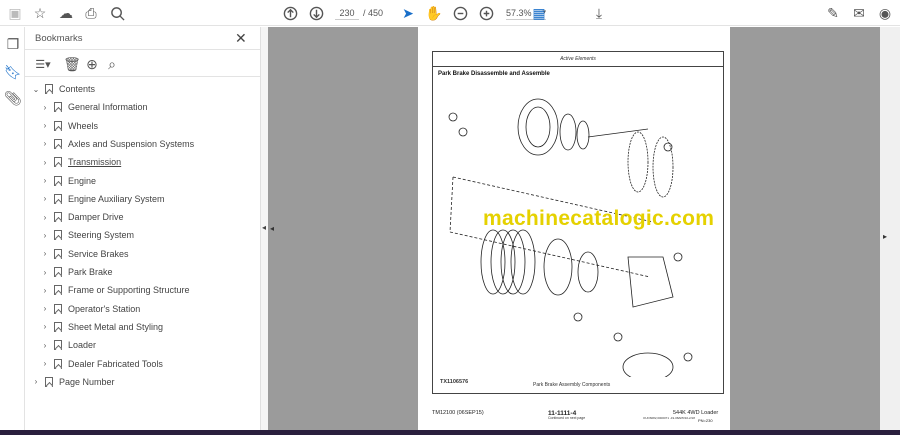 The width and height of the screenshot is (900, 435). Describe the element at coordinates (108, 107) in the screenshot. I see `bookmark-label: General Information` at that location.